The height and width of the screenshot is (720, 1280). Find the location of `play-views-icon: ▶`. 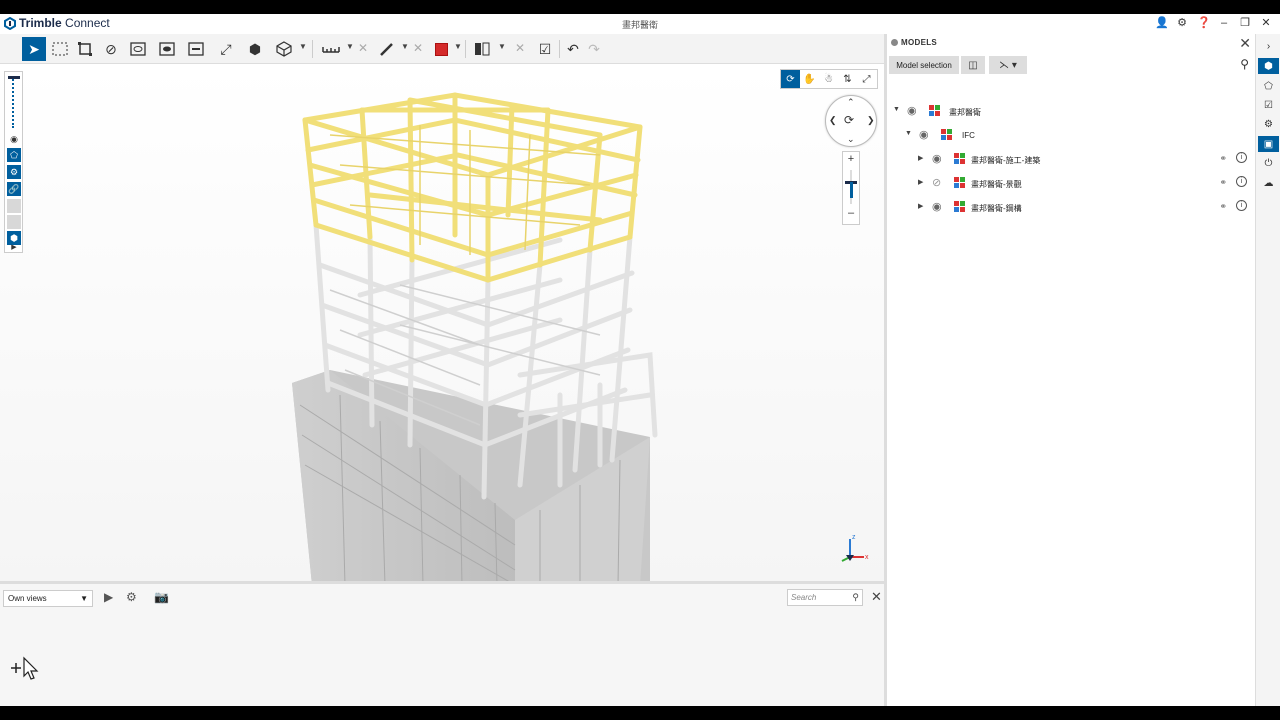

play-views-icon: ▶ is located at coordinates (108, 597).